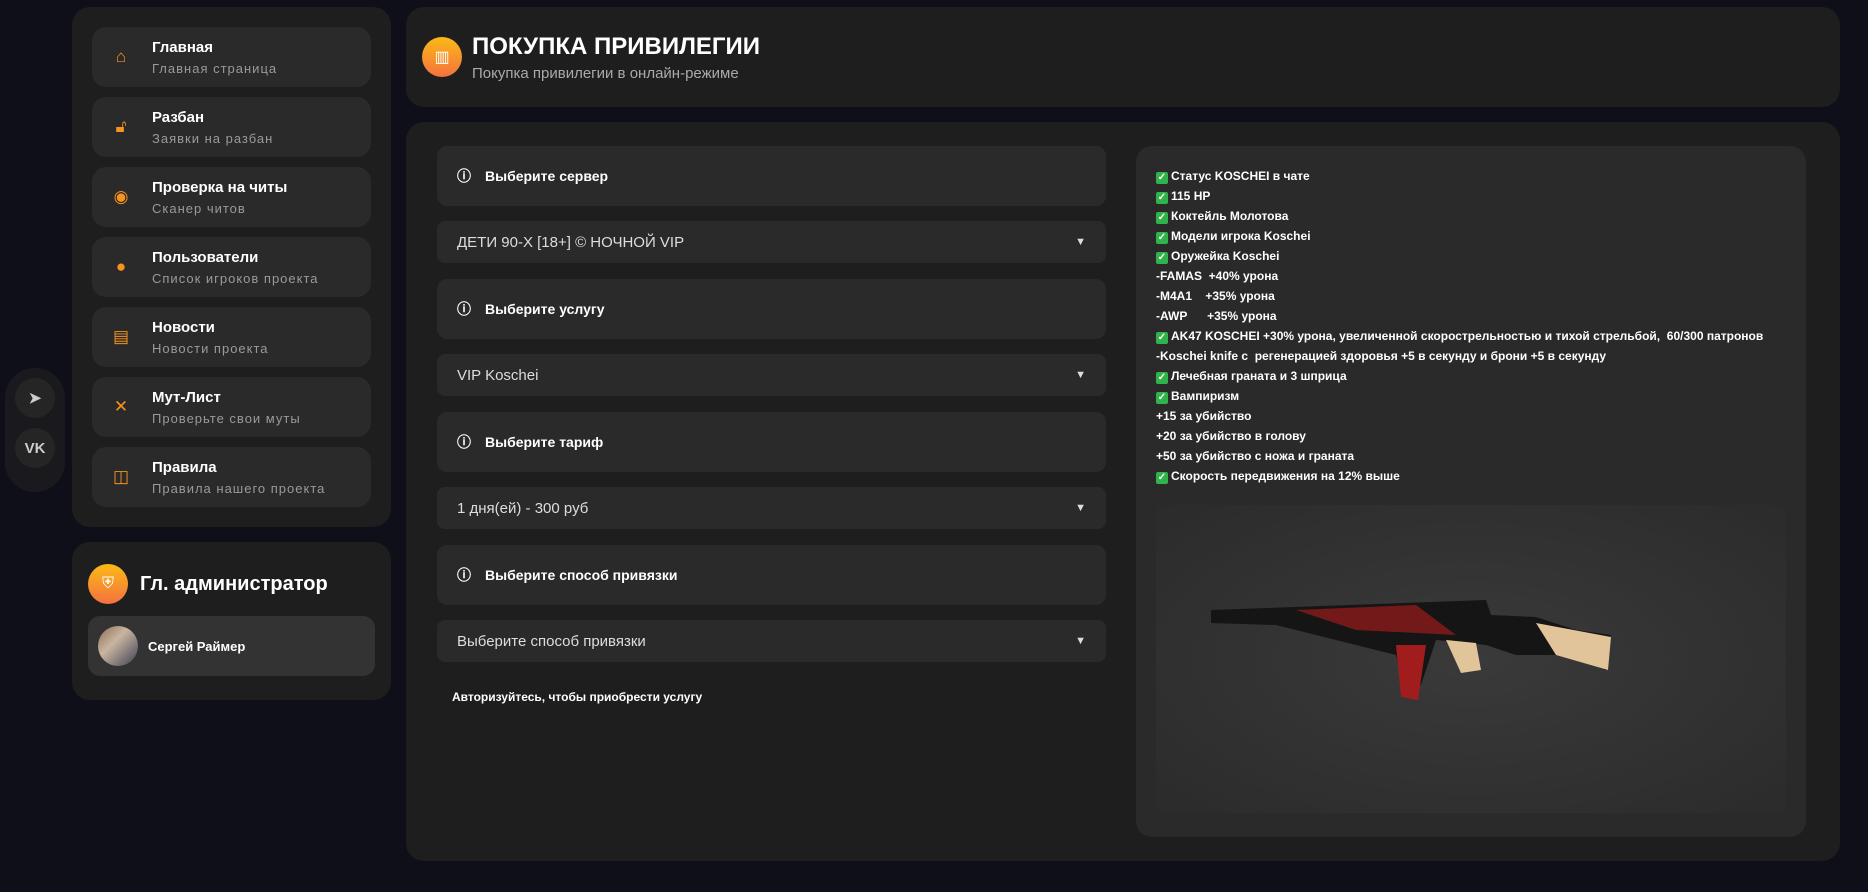 This screenshot has width=1868, height=892. Describe the element at coordinates (231, 477) in the screenshot. I see `sidebar-item-6: ◫ Правила Правила нашего проекта` at that location.